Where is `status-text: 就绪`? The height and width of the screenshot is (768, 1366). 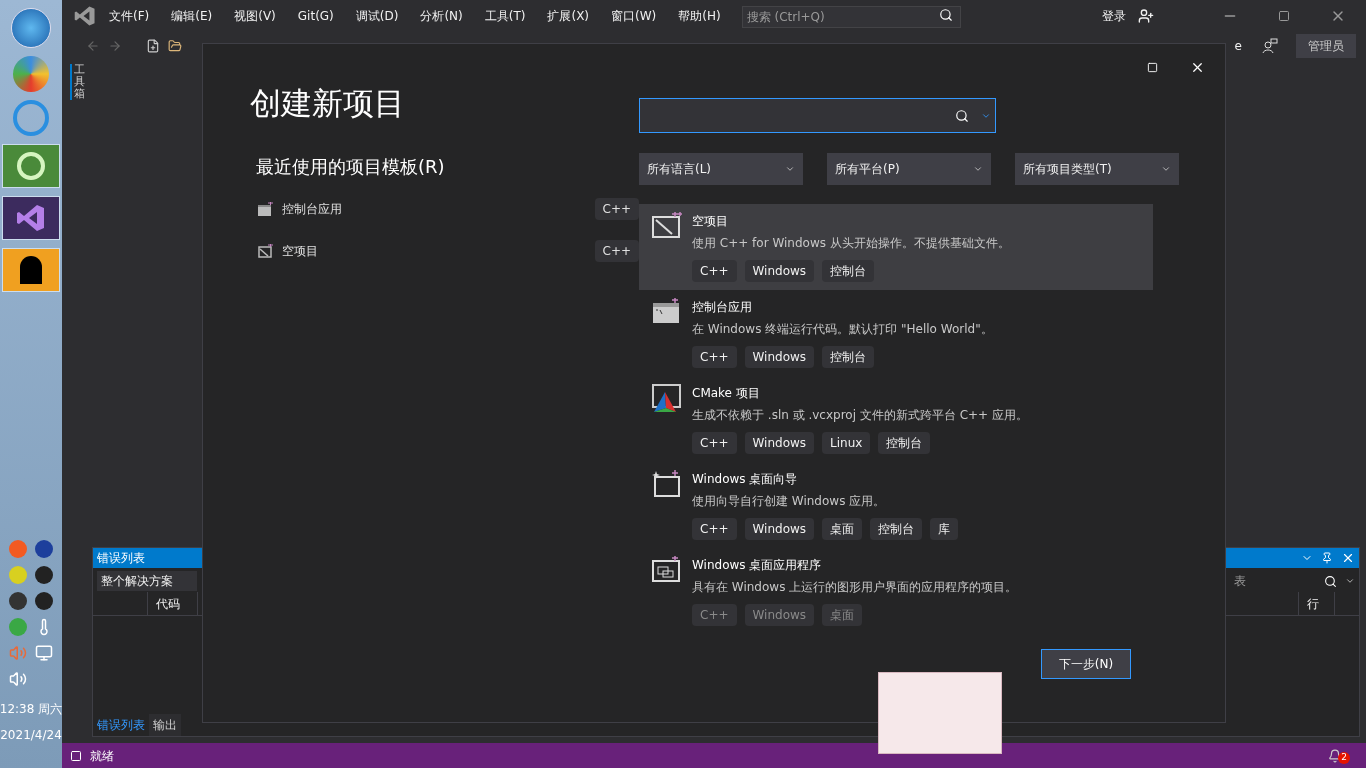 status-text: 就绪 is located at coordinates (102, 756).